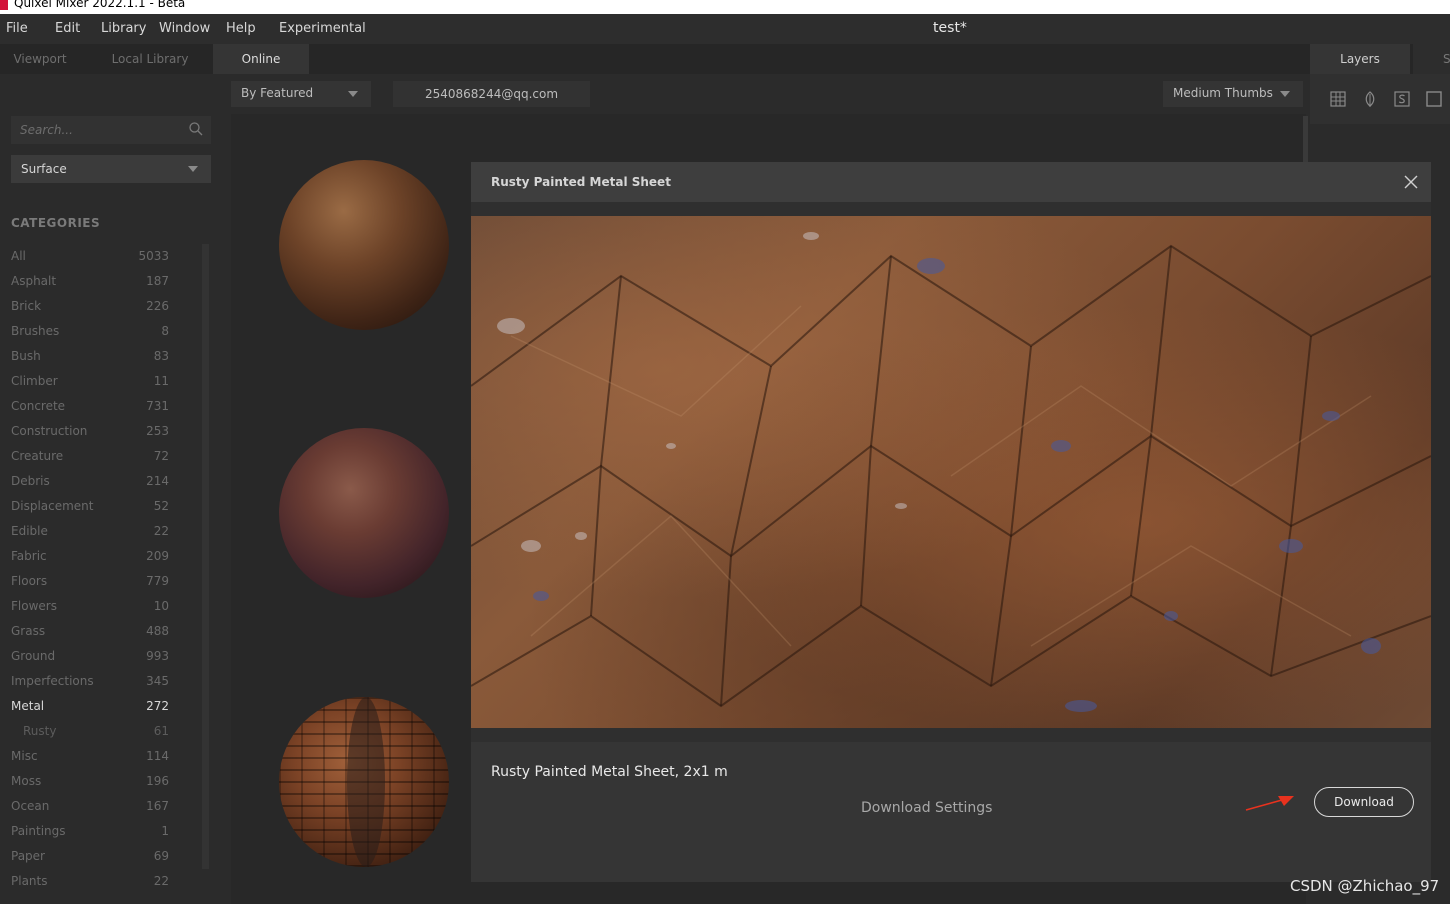  Describe the element at coordinates (34, 606) in the screenshot. I see `category-name: Flowers` at that location.